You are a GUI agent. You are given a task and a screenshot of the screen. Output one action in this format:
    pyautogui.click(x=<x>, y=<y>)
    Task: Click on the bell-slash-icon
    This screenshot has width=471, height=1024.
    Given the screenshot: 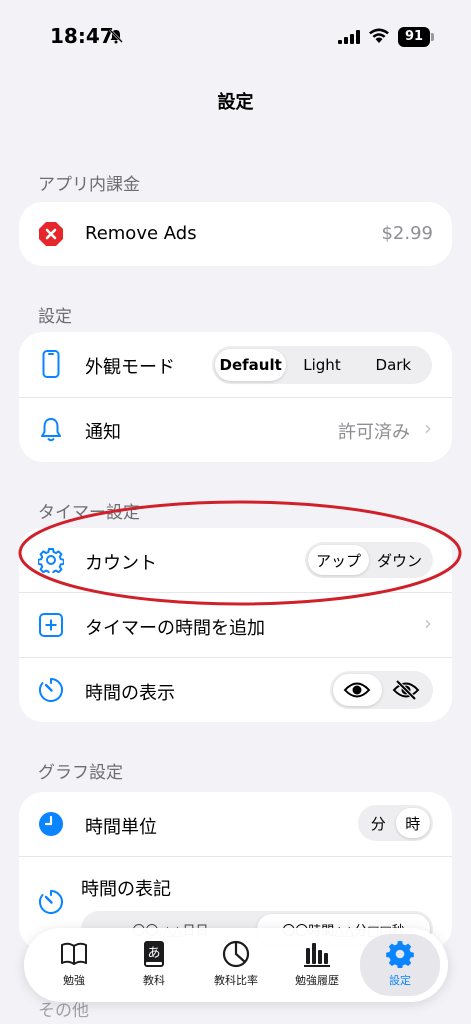 What is the action you would take?
    pyautogui.click(x=116, y=38)
    